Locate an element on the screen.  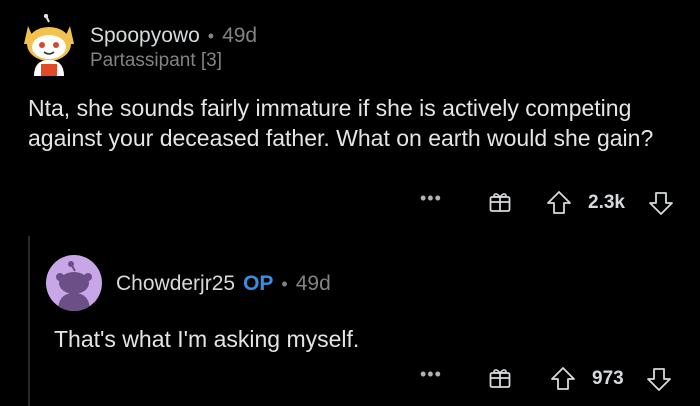
user-flair: Partassipant [3] is located at coordinates (156, 60).